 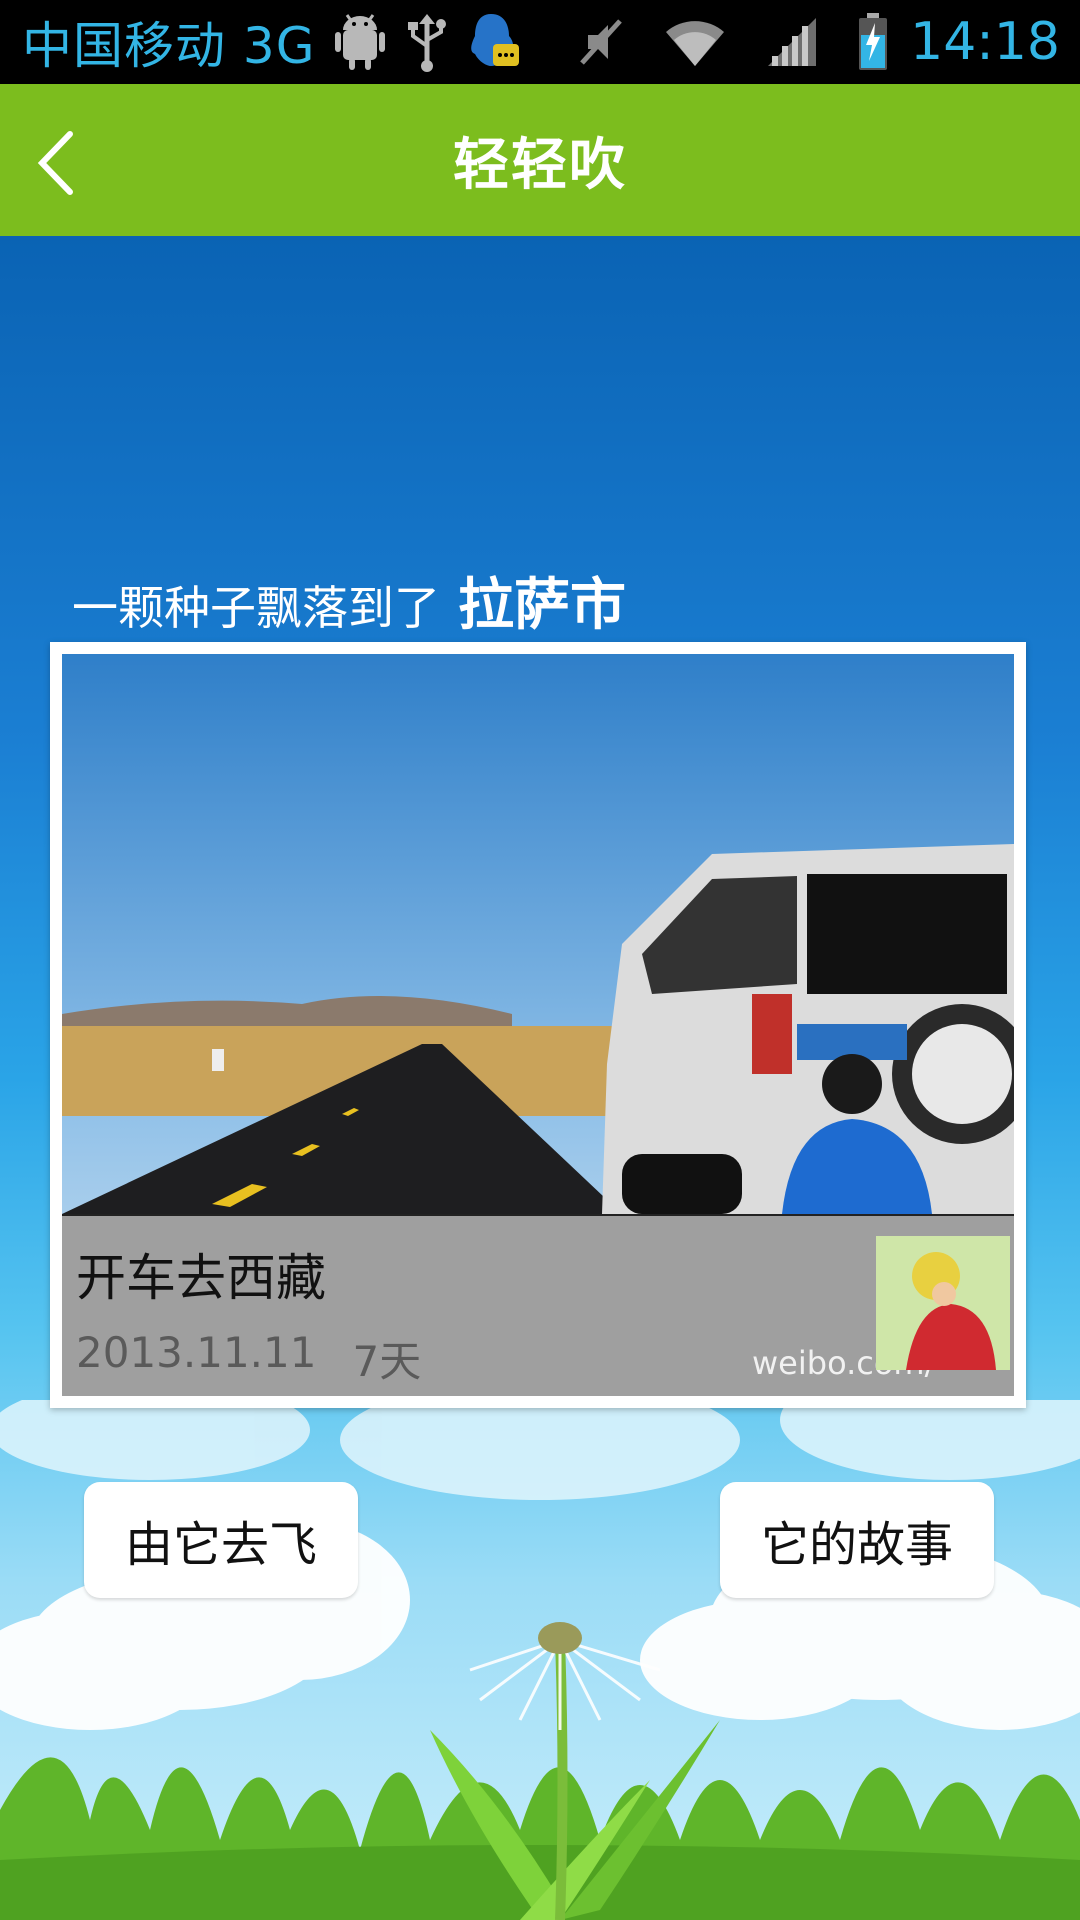 I want to click on wifi-icon, so click(x=695, y=42).